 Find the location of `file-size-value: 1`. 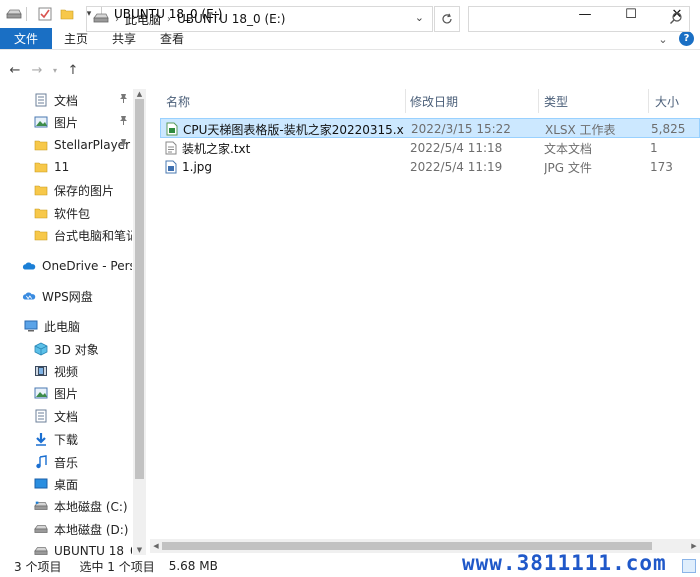

file-size-value: 1 is located at coordinates (654, 148).